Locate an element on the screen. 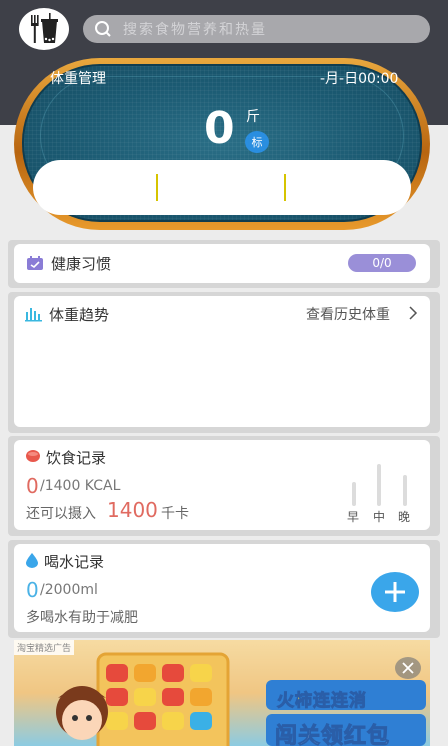 Image resolution: width=448 pixels, height=746 pixels. close-icon is located at coordinates (408, 668).